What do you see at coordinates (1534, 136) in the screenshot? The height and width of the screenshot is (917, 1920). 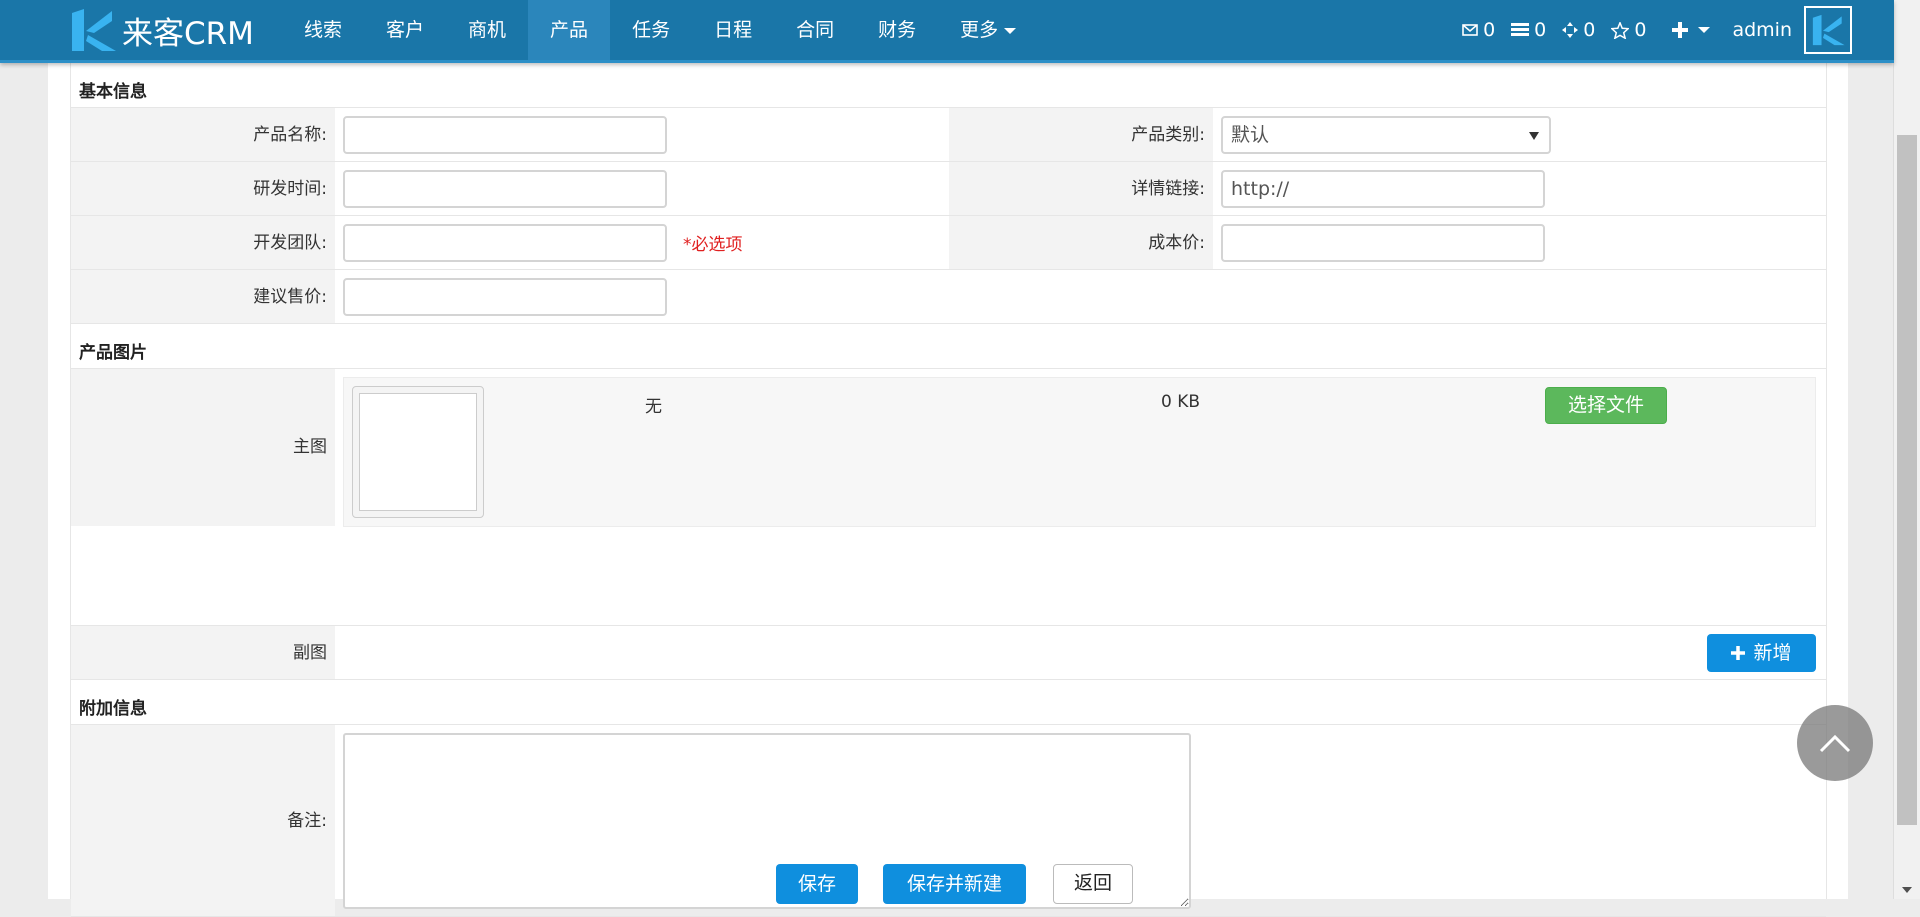 I see `select-arrow-icon` at bounding box center [1534, 136].